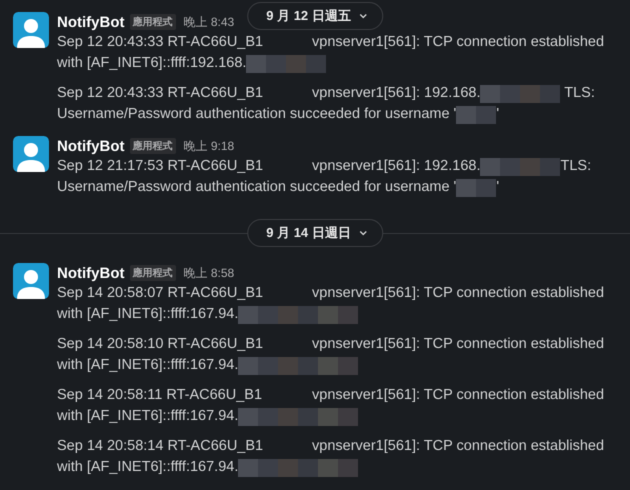  What do you see at coordinates (209, 146) in the screenshot?
I see `message-time: 晚上 9:18` at bounding box center [209, 146].